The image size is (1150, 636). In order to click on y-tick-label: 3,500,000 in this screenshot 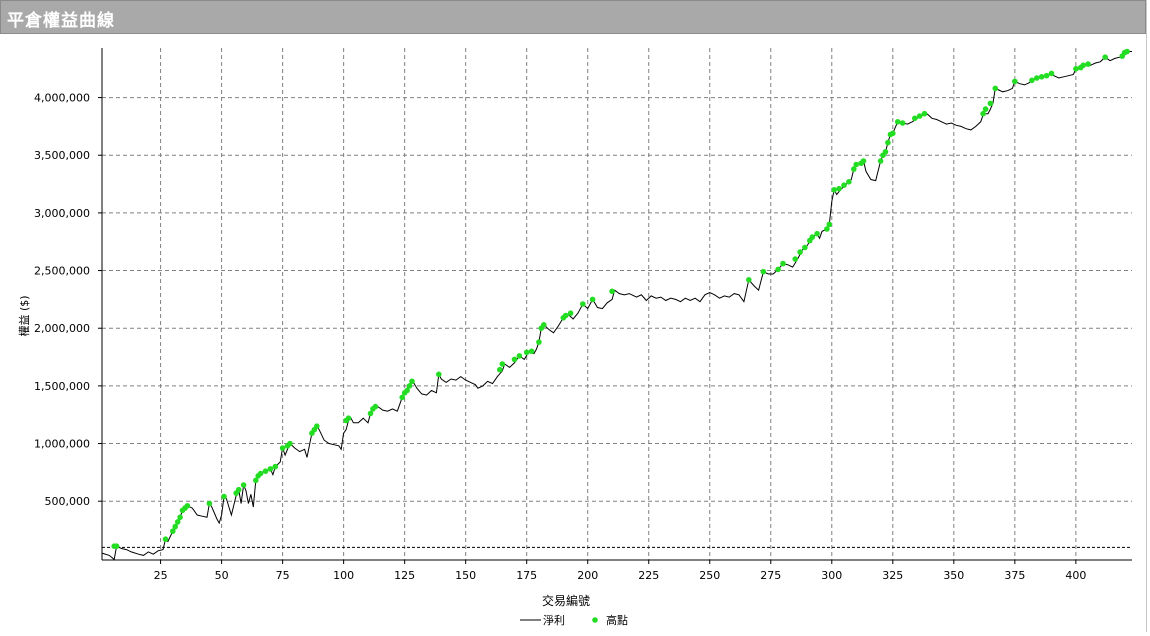, I will do `click(62, 155)`.